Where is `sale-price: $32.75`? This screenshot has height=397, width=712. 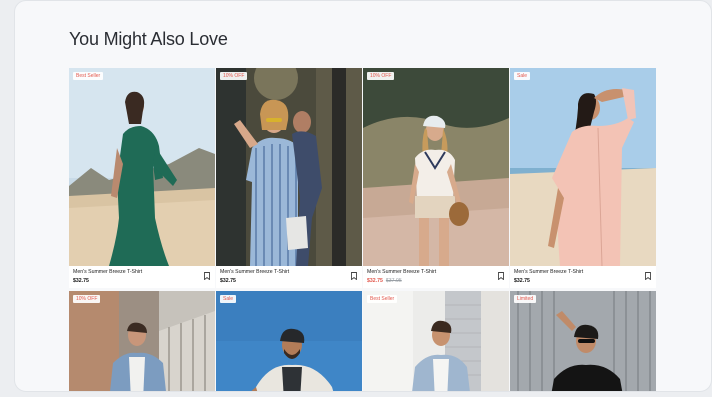
sale-price: $32.75 is located at coordinates (375, 281).